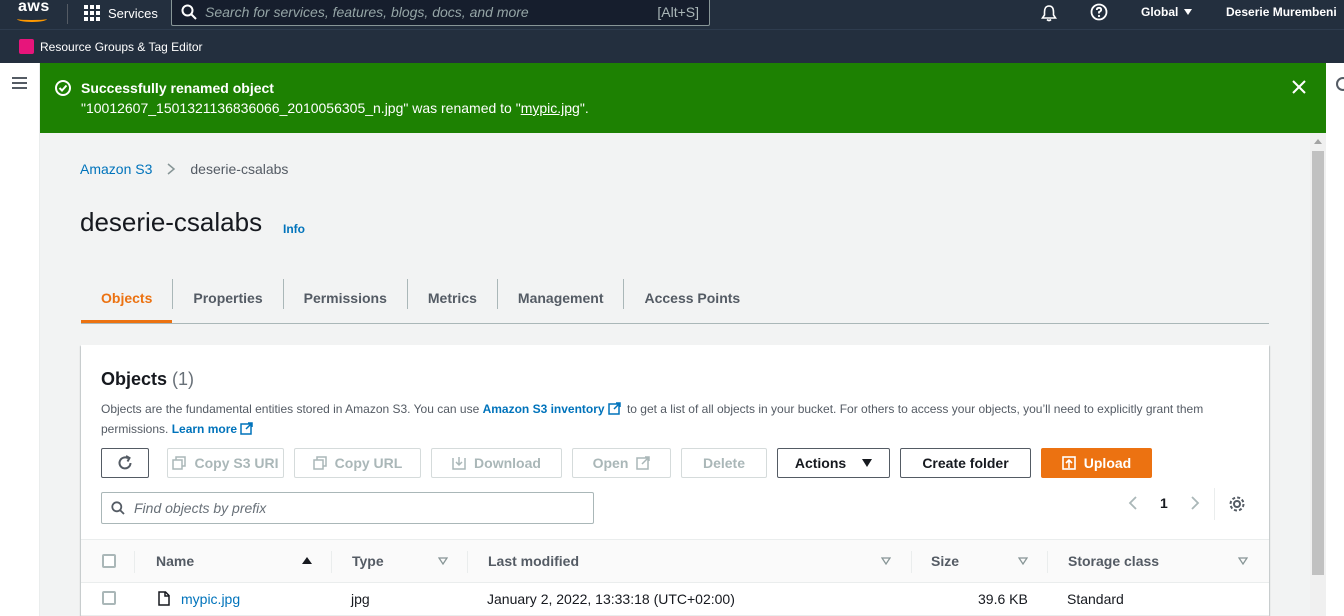 Image resolution: width=1344 pixels, height=616 pixels. I want to click on breadcrumb-amazon-s3: Amazon S3, so click(116, 169).